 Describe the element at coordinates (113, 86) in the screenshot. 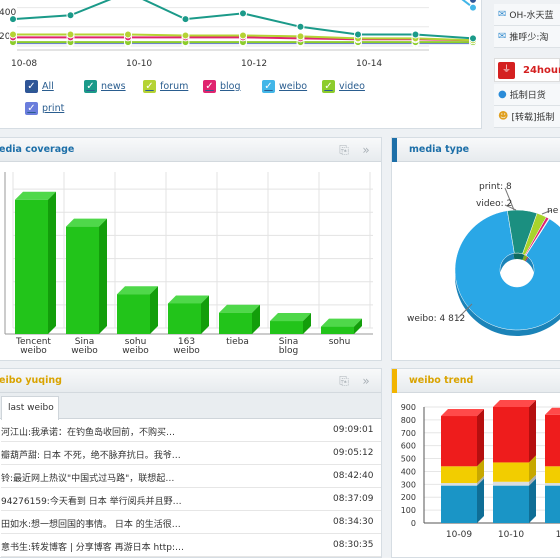

I see `legend-label: news` at that location.